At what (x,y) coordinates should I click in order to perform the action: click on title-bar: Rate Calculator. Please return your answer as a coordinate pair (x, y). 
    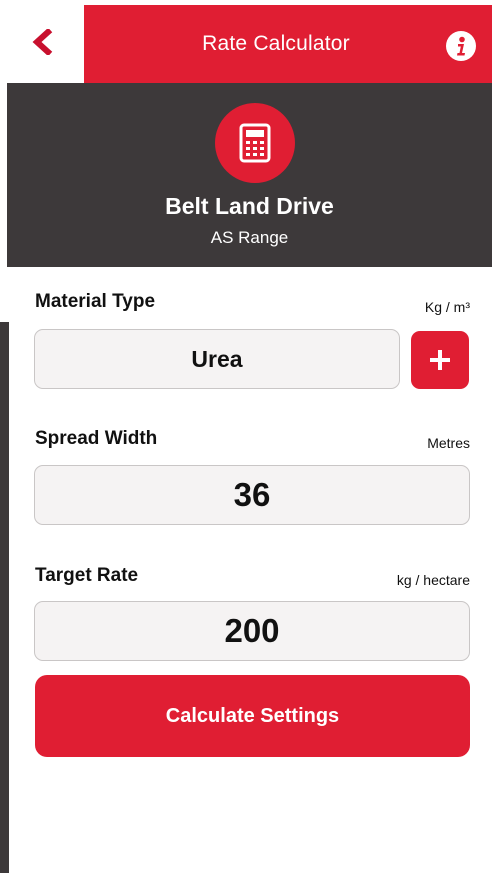
    Looking at the image, I should click on (288, 44).